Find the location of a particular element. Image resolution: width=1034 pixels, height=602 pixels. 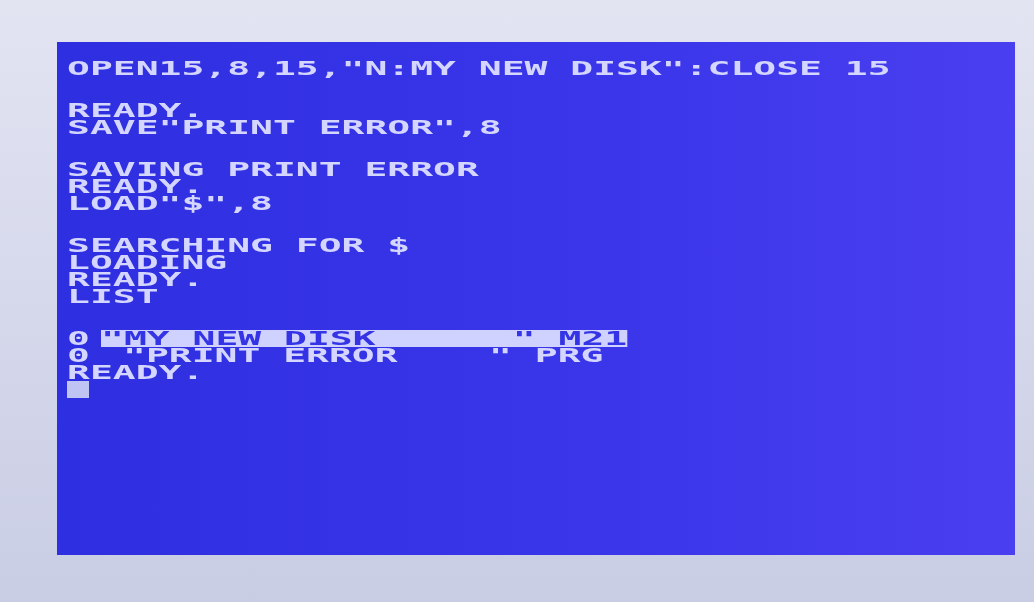

disk-header: "MY NEW DISK " M21 is located at coordinates (364, 338).